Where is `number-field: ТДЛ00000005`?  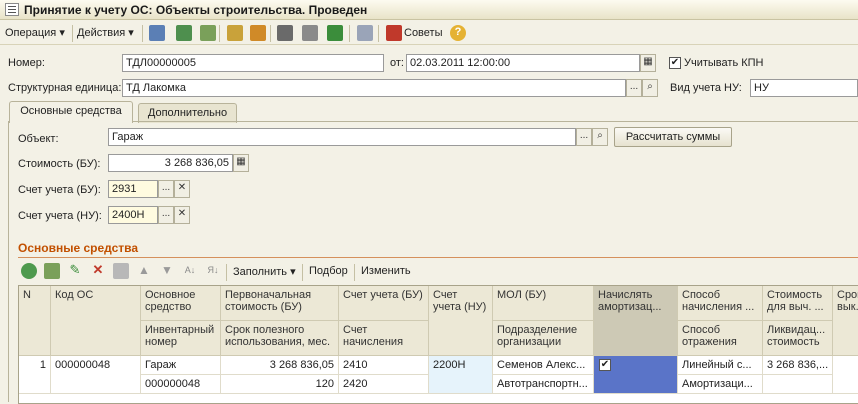 number-field: ТДЛ00000005 is located at coordinates (253, 63).